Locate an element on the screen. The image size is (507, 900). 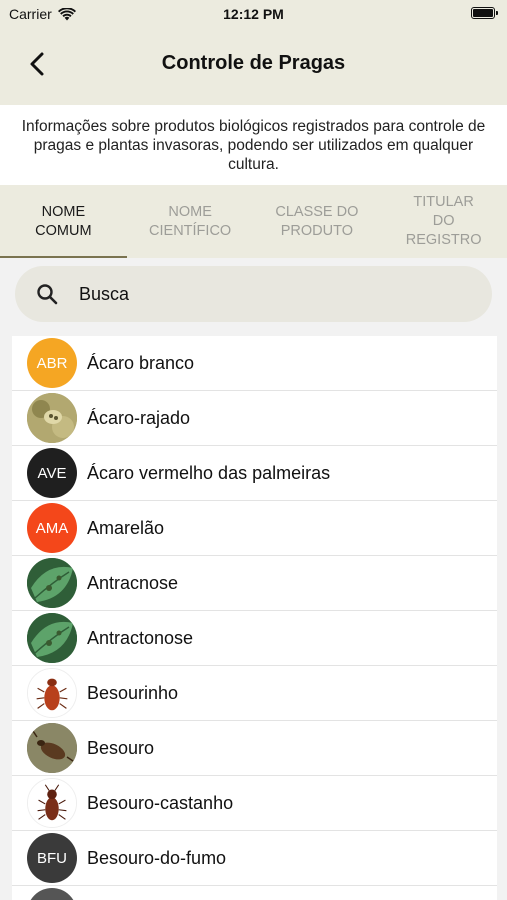
tab-label: NOME COMUM is located at coordinates (63, 222).